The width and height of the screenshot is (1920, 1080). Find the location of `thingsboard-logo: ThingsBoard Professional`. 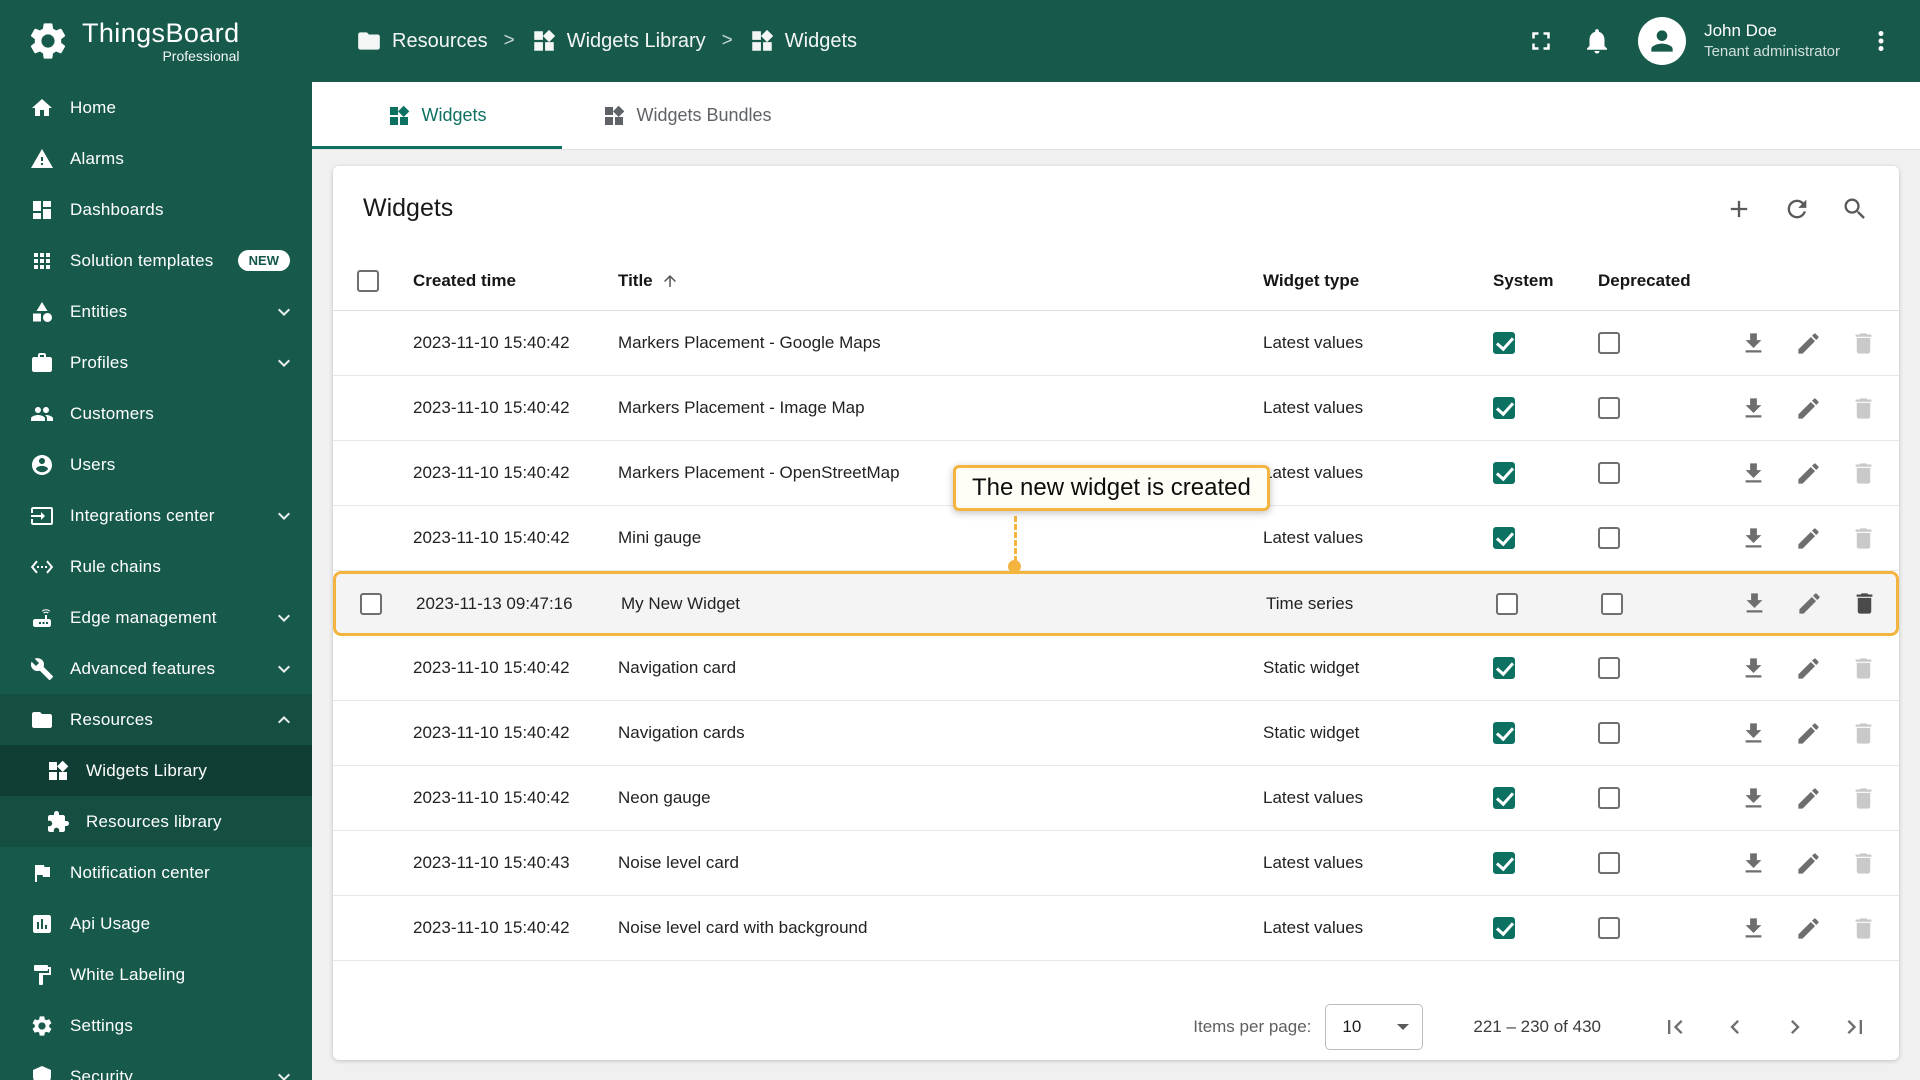

thingsboard-logo: ThingsBoard Professional is located at coordinates (156, 41).